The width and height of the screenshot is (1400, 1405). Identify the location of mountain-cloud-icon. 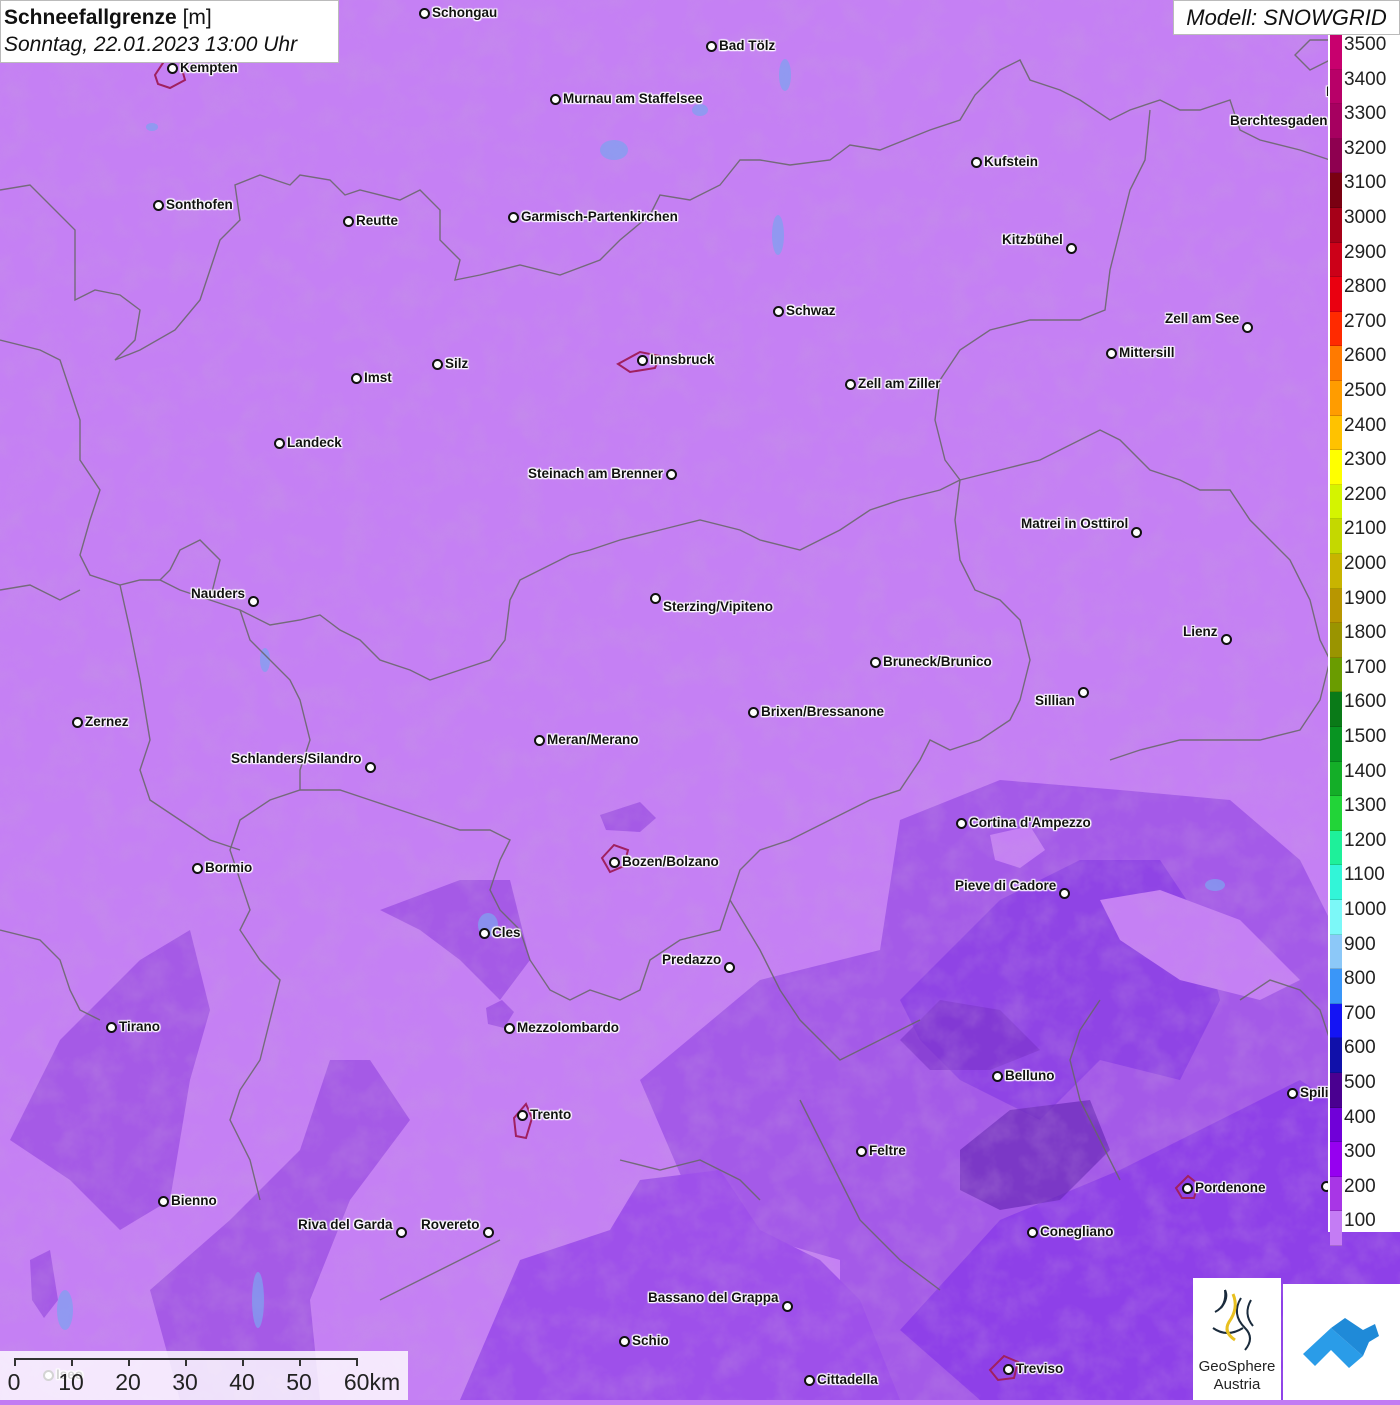
(1341, 1343).